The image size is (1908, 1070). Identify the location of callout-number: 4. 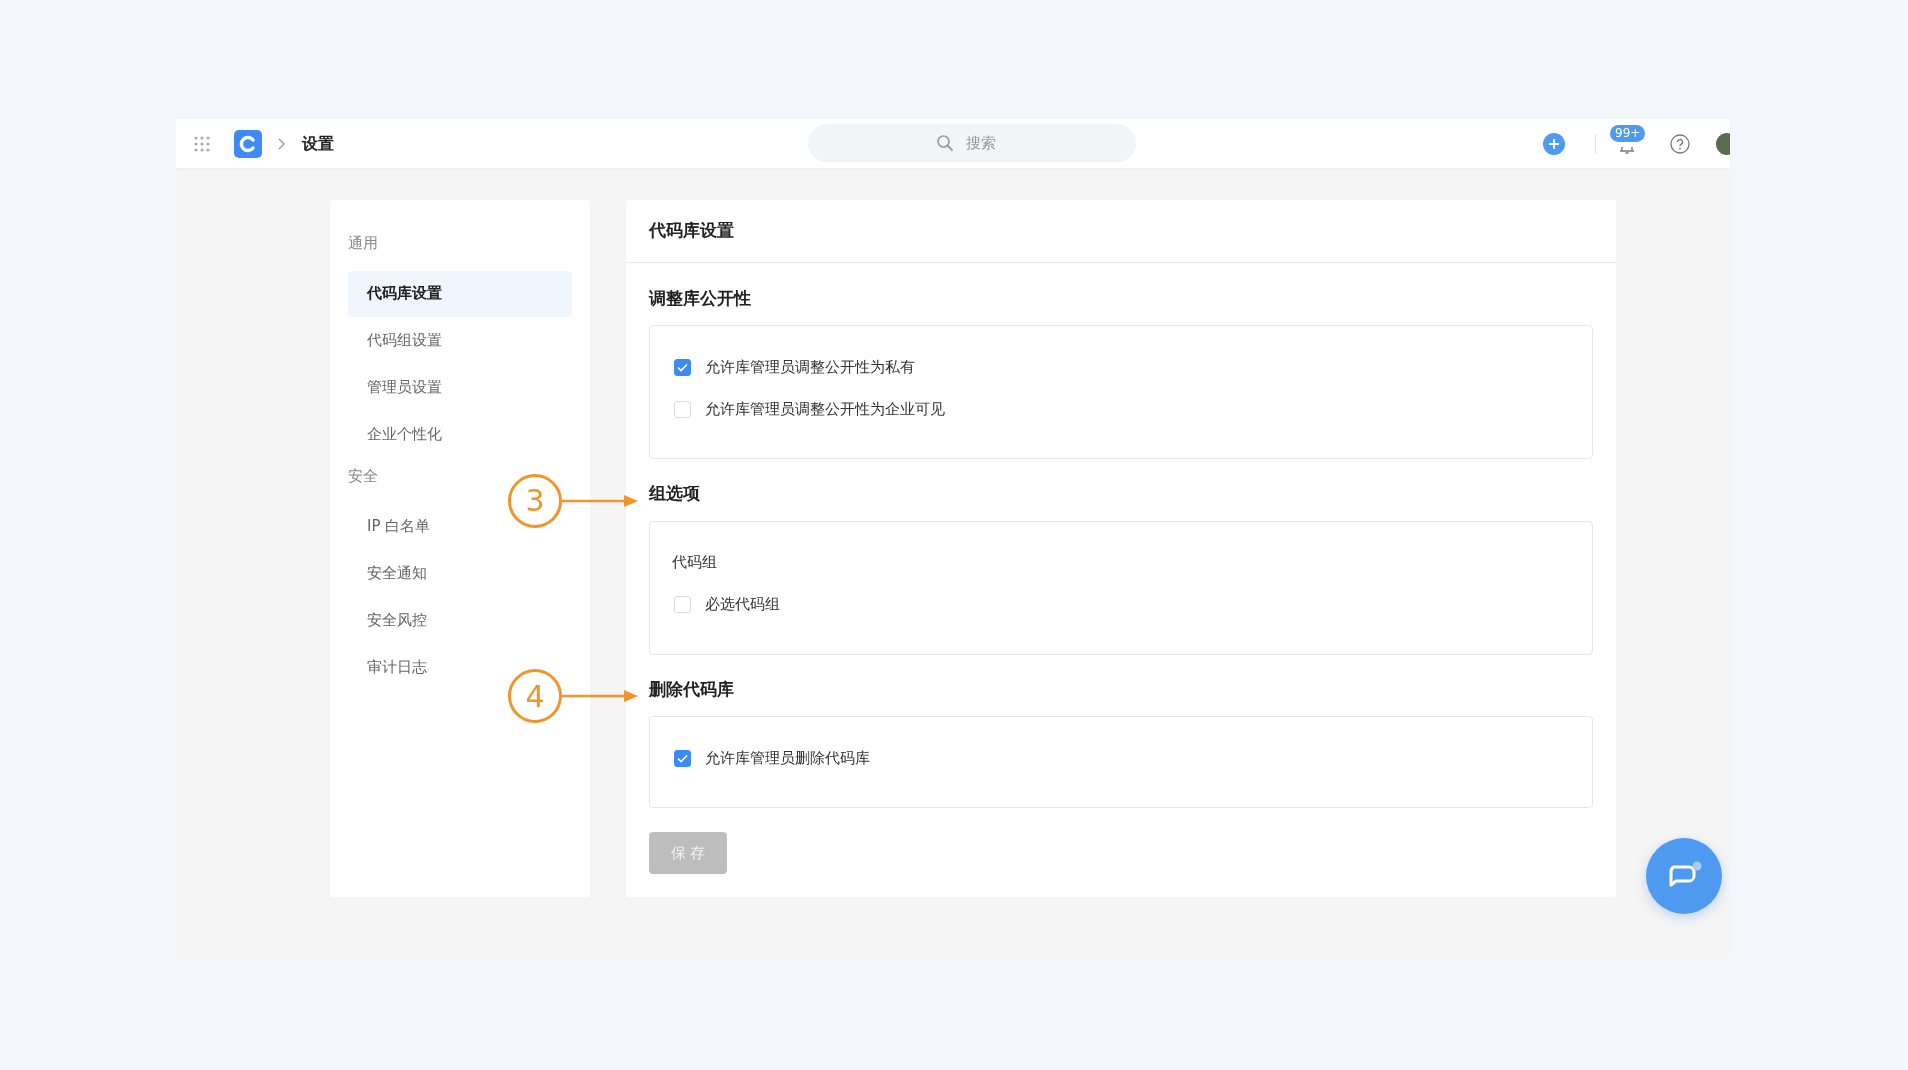
(535, 696).